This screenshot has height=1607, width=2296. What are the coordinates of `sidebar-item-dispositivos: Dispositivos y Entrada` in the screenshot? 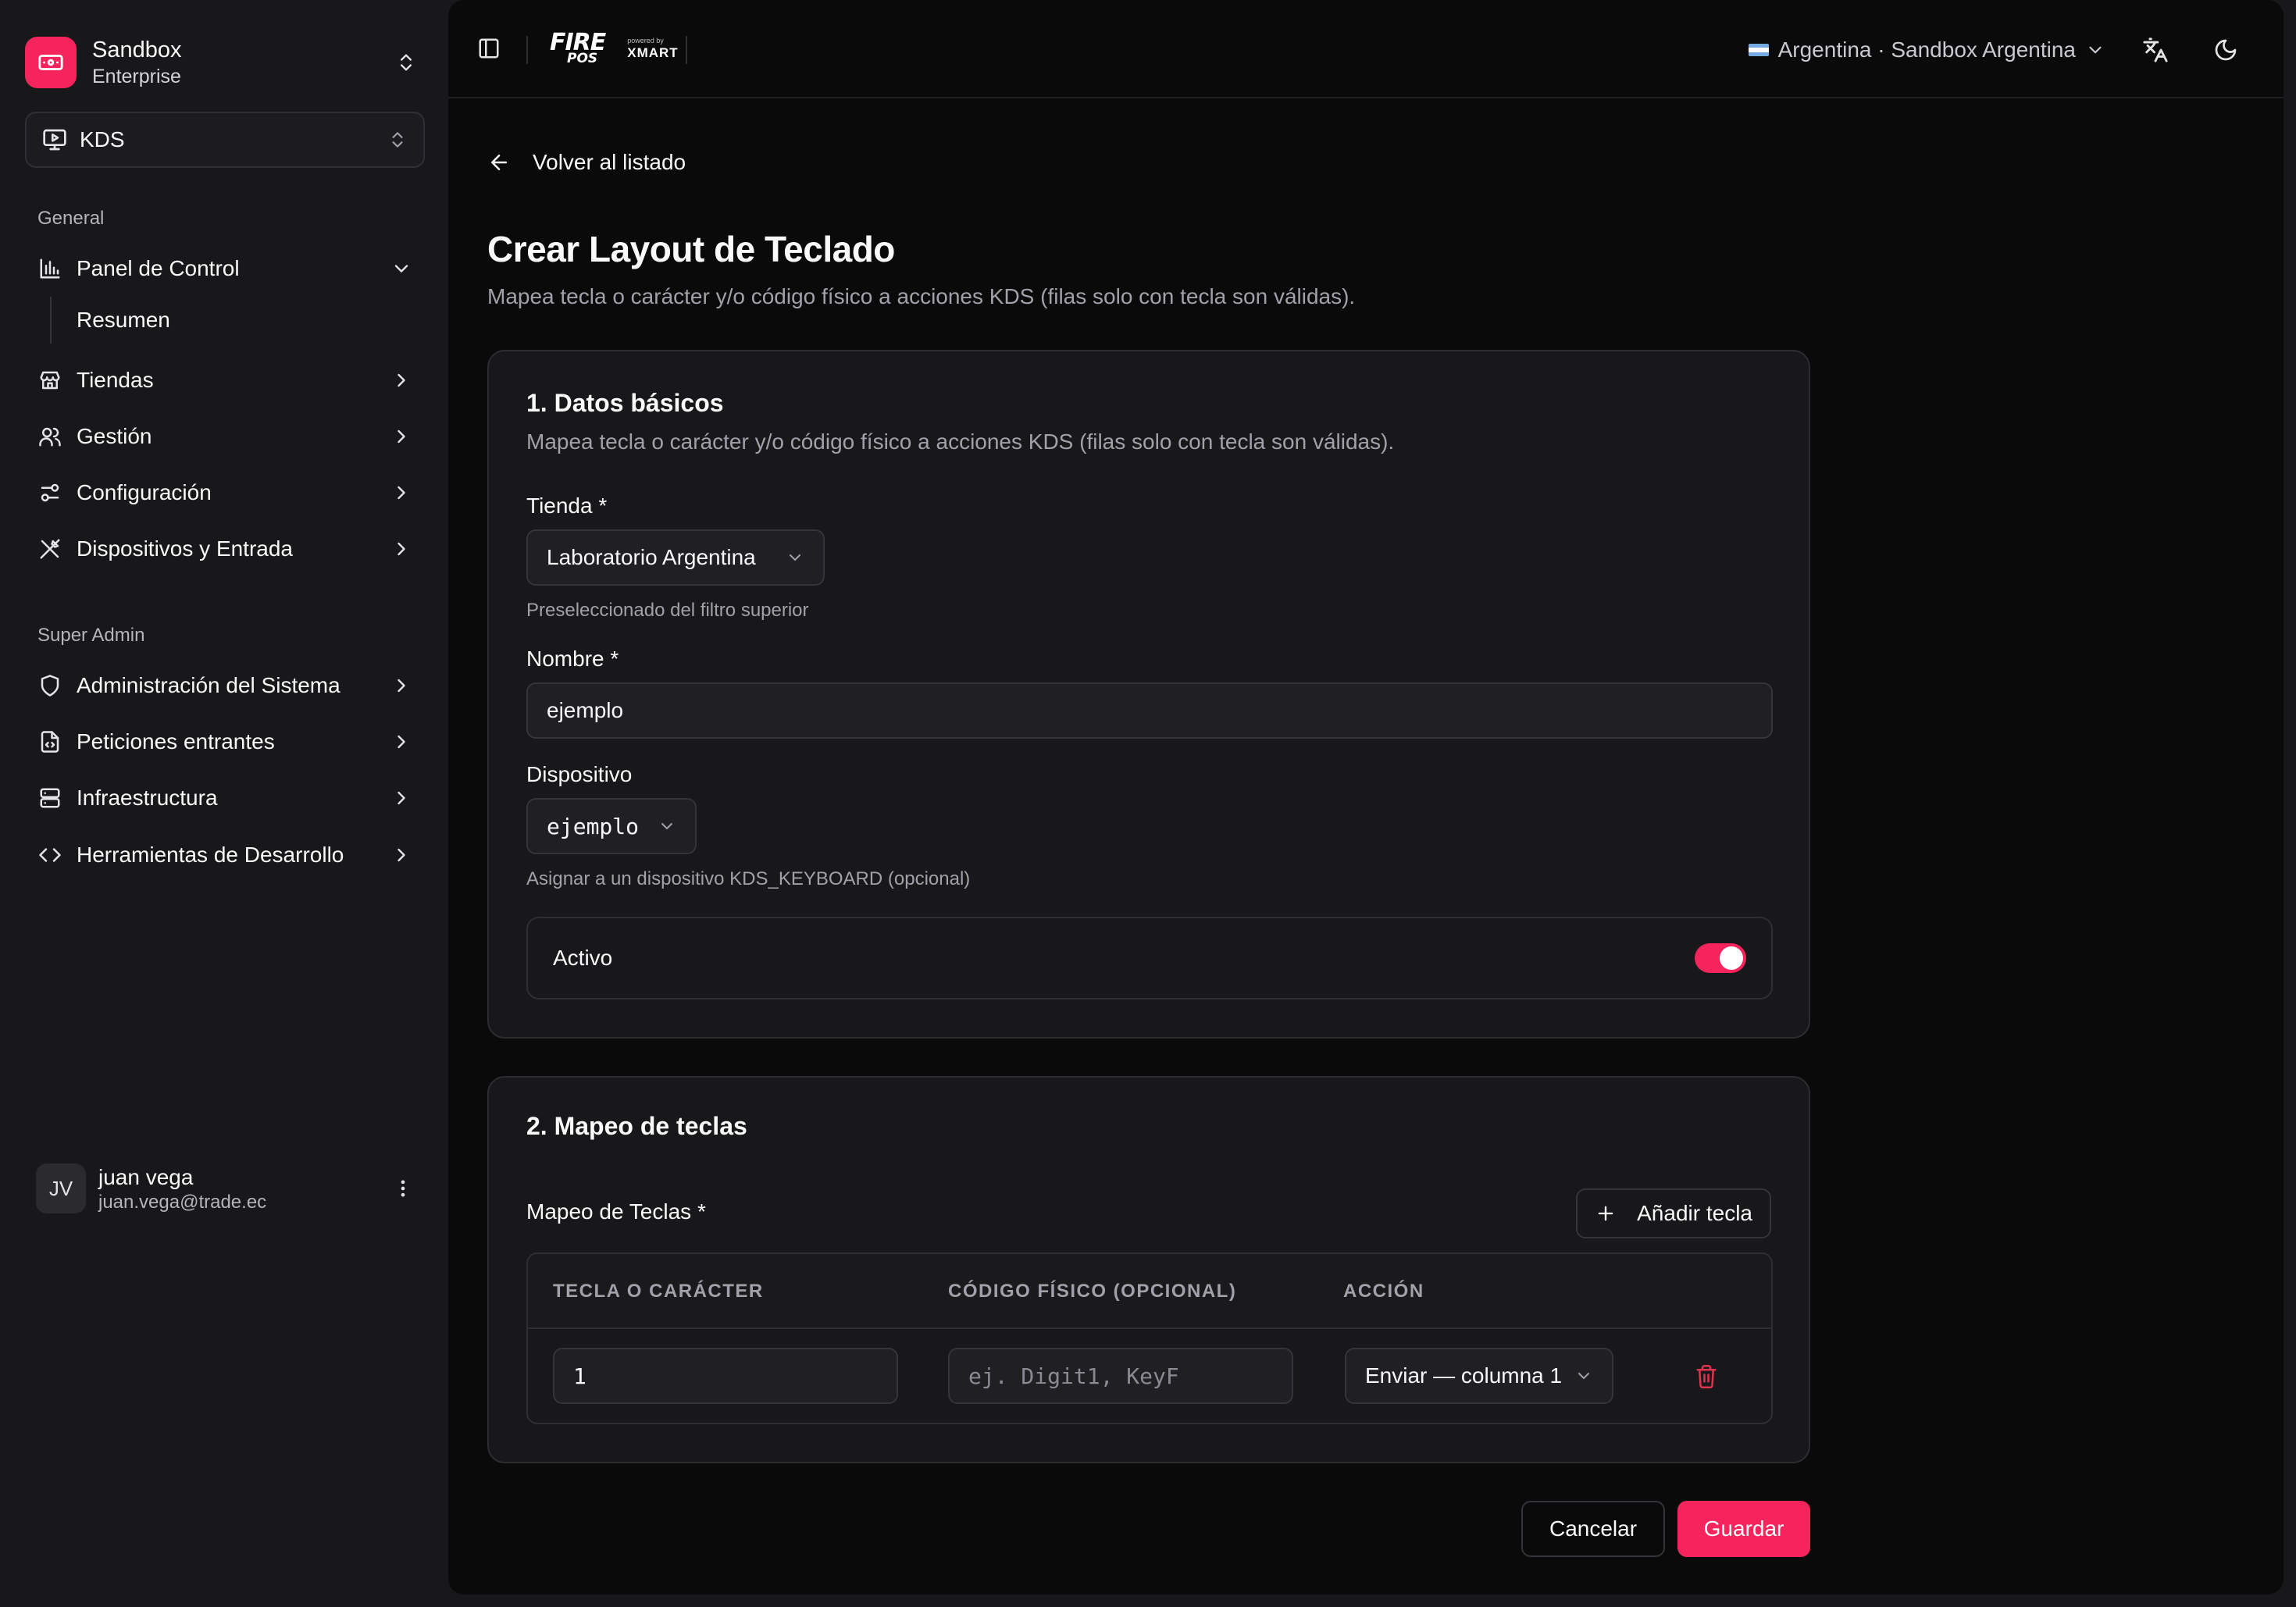 It's located at (225, 549).